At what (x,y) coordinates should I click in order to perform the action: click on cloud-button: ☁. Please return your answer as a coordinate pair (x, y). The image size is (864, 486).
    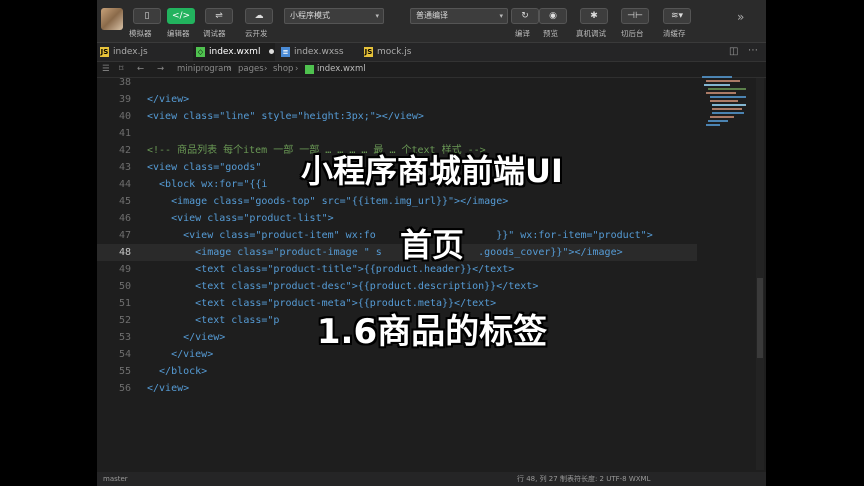
    Looking at the image, I should click on (259, 16).